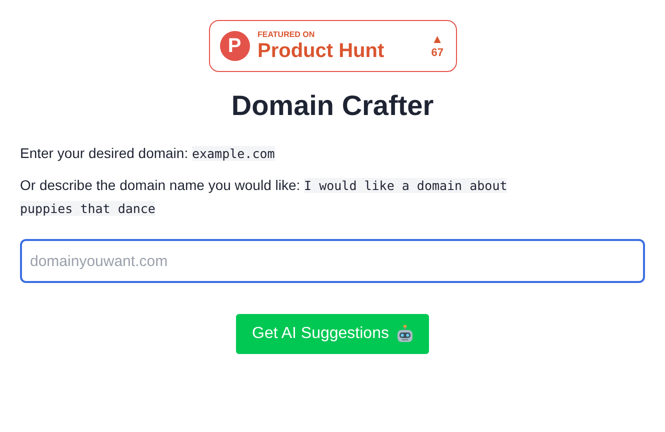 The width and height of the screenshot is (665, 432). I want to click on badge-title: Product Hunt, so click(322, 51).